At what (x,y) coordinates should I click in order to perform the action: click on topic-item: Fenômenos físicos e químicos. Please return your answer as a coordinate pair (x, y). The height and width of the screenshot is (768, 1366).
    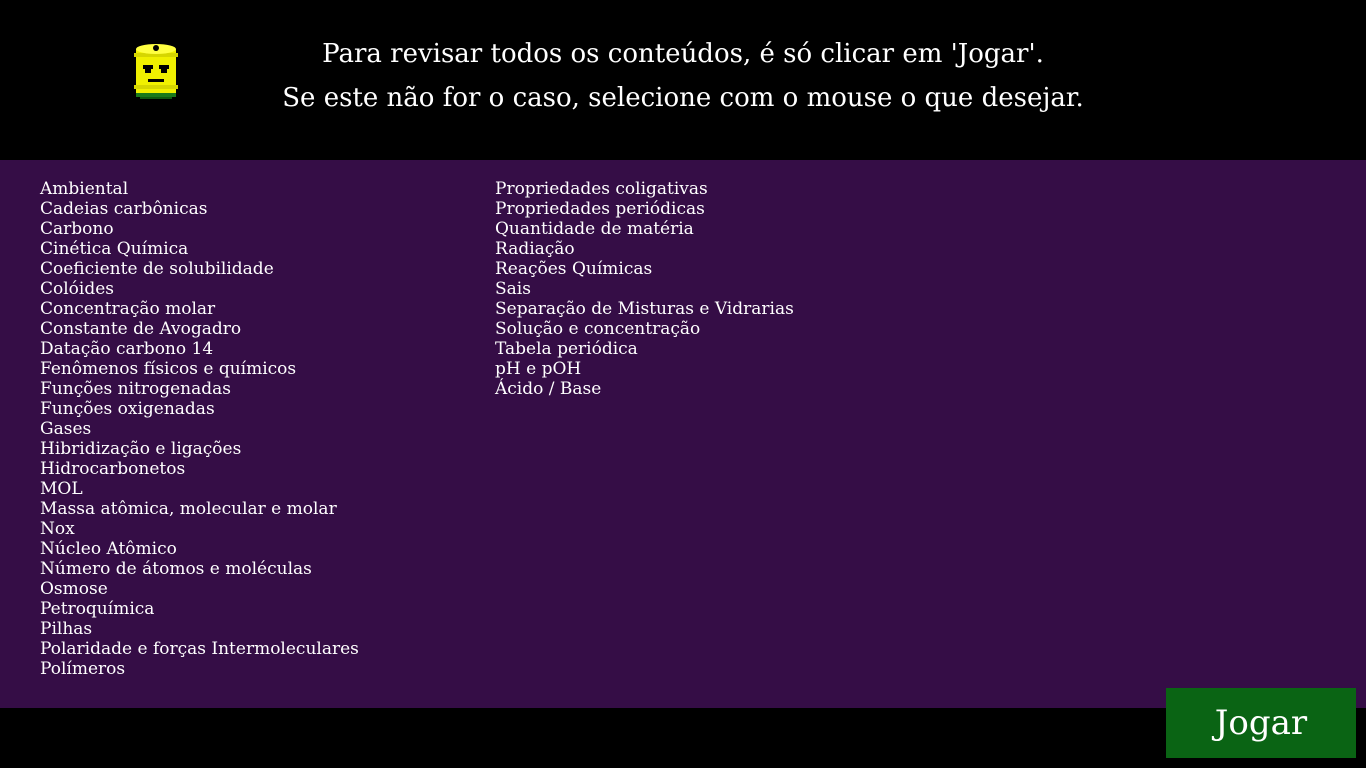
    Looking at the image, I should click on (199, 369).